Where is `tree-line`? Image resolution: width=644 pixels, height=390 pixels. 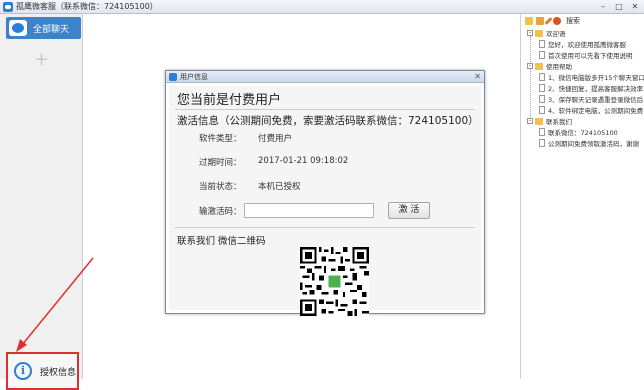
tree-line is located at coordinates (530, 79).